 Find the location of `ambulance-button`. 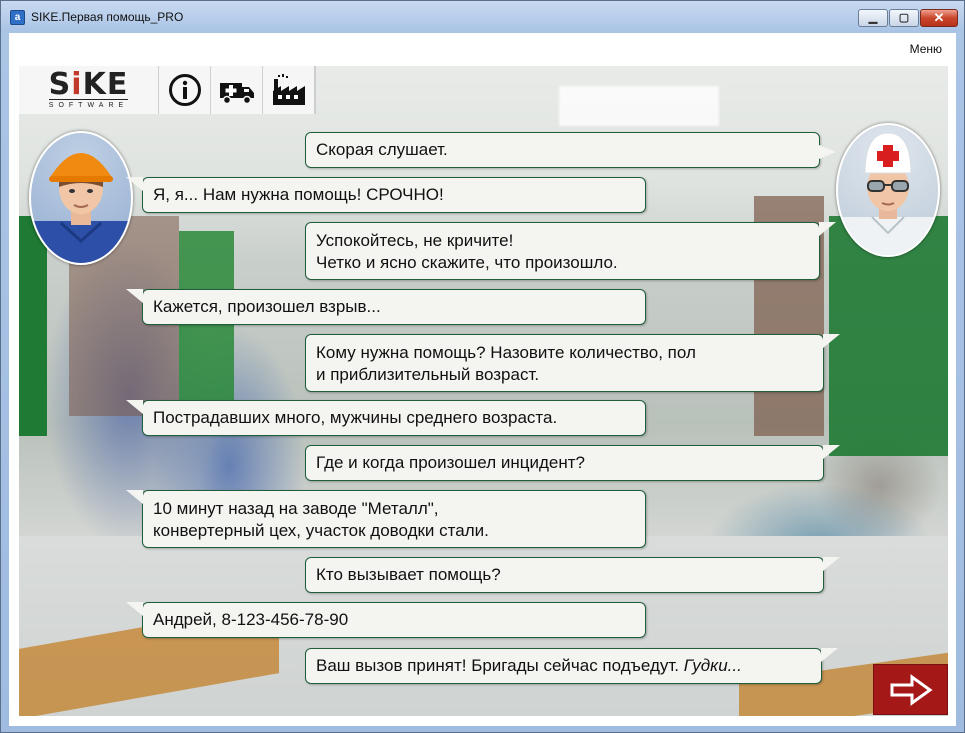

ambulance-button is located at coordinates (237, 90).